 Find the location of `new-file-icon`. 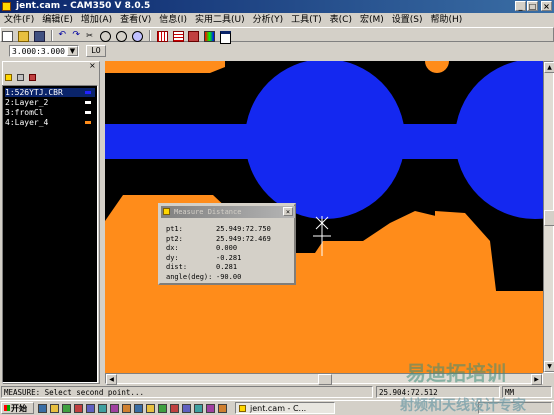

new-file-icon is located at coordinates (7, 36).